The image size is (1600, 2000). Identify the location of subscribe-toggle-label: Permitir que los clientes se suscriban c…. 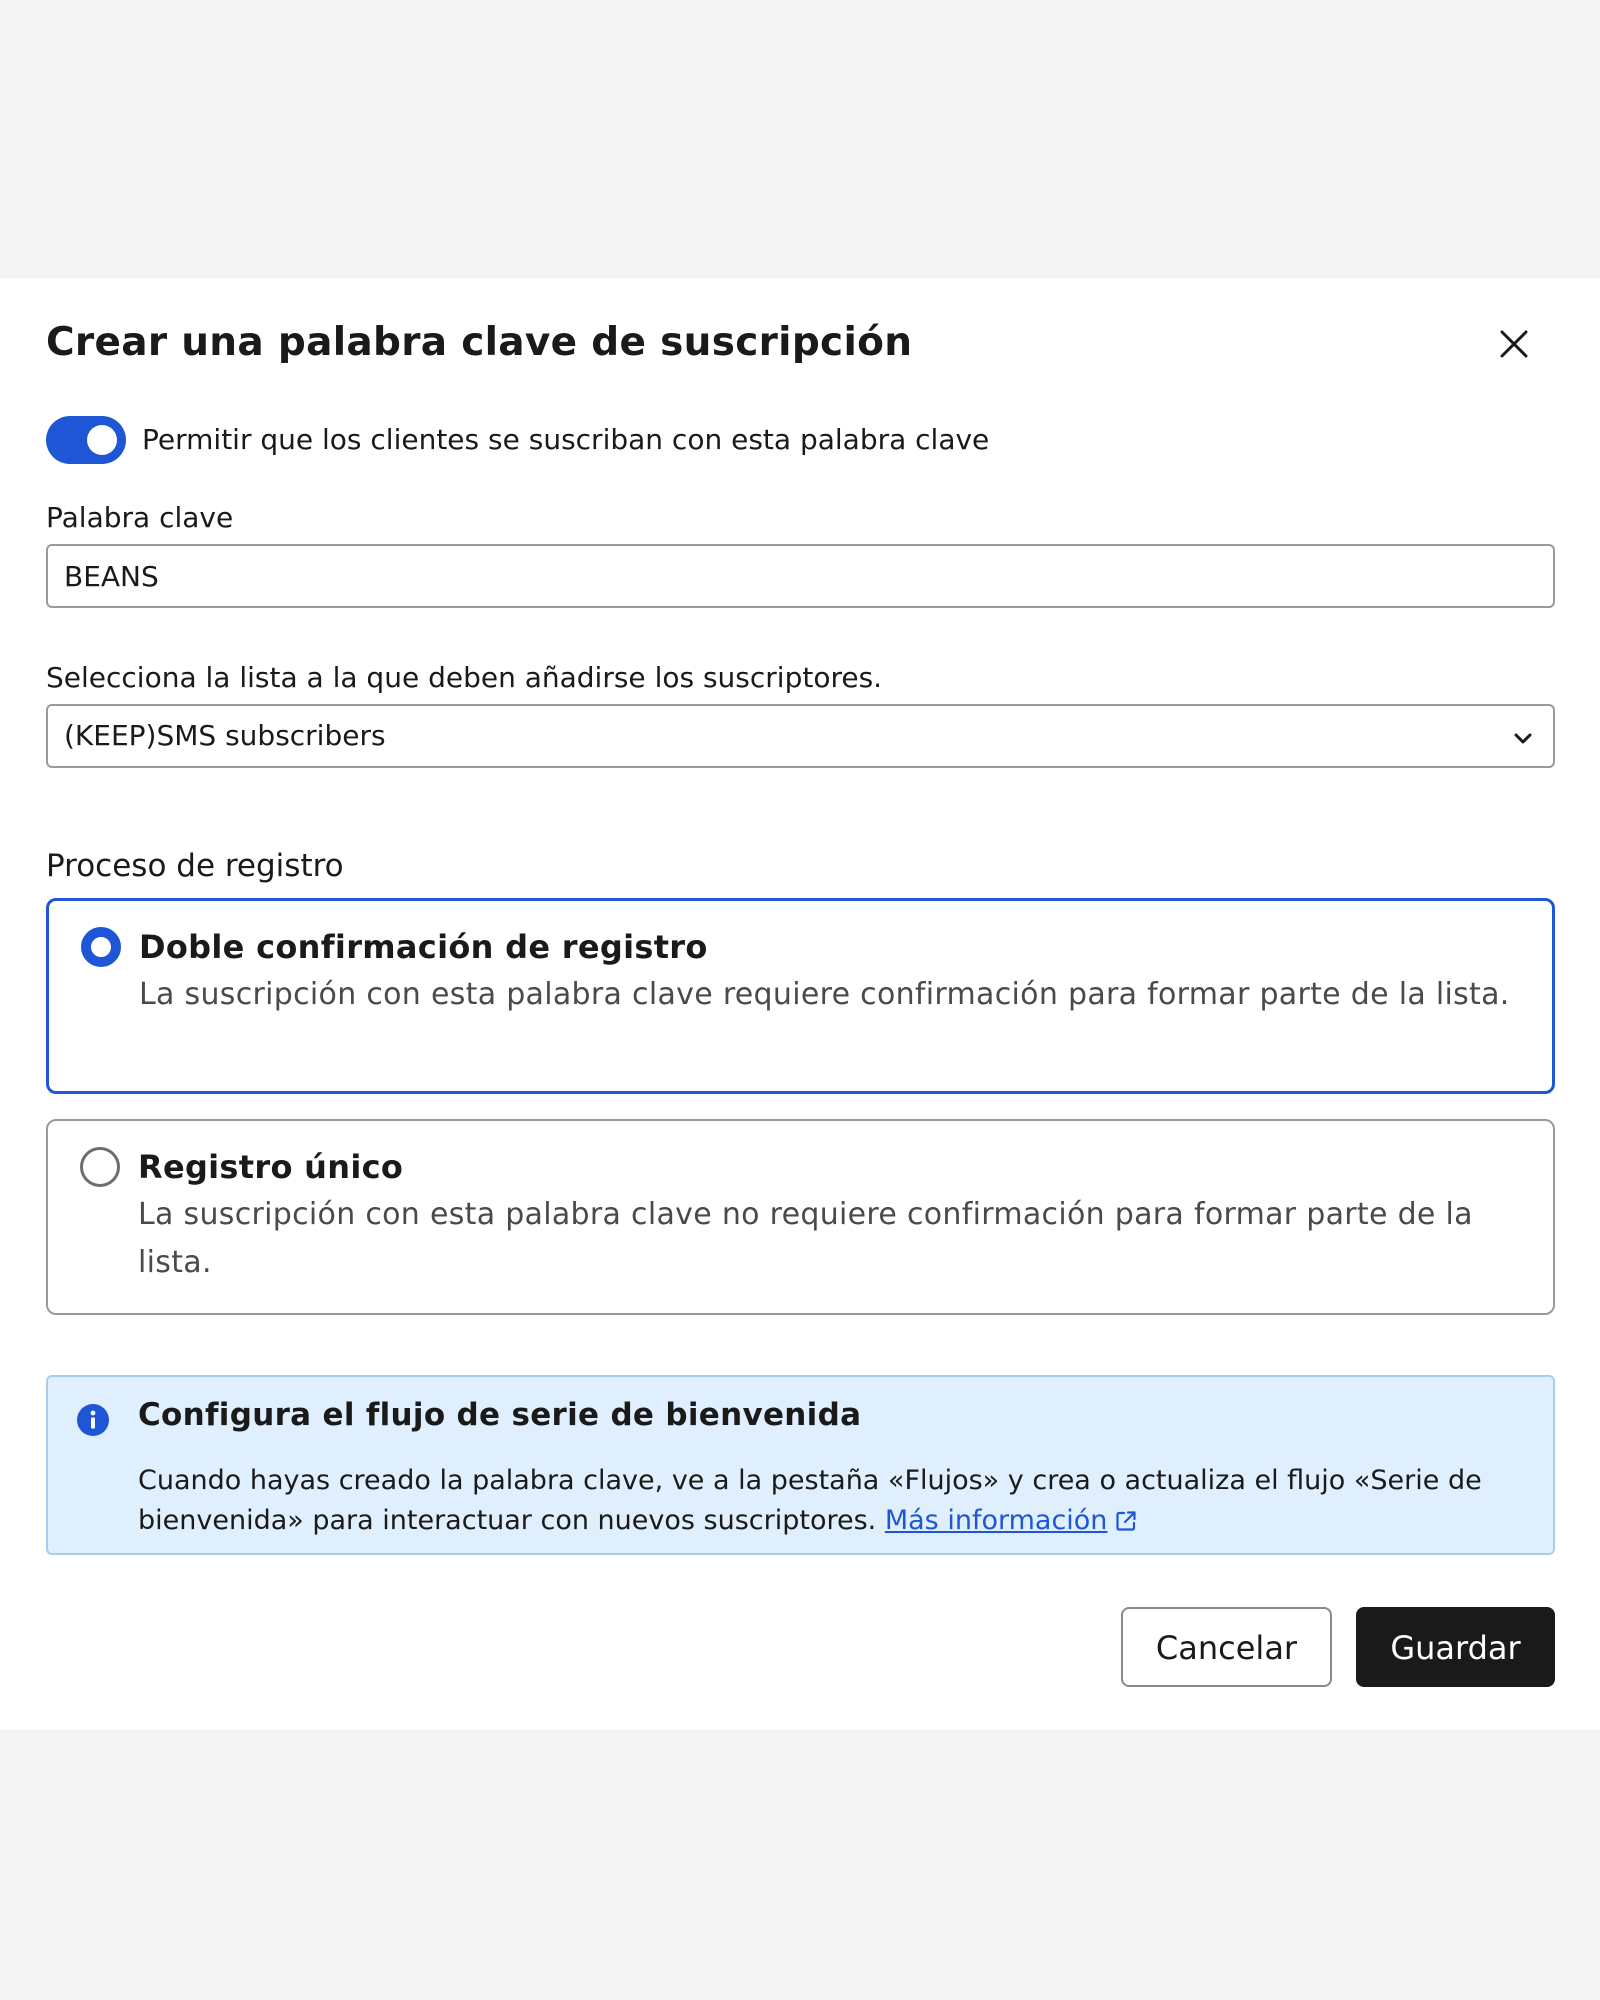
(566, 439).